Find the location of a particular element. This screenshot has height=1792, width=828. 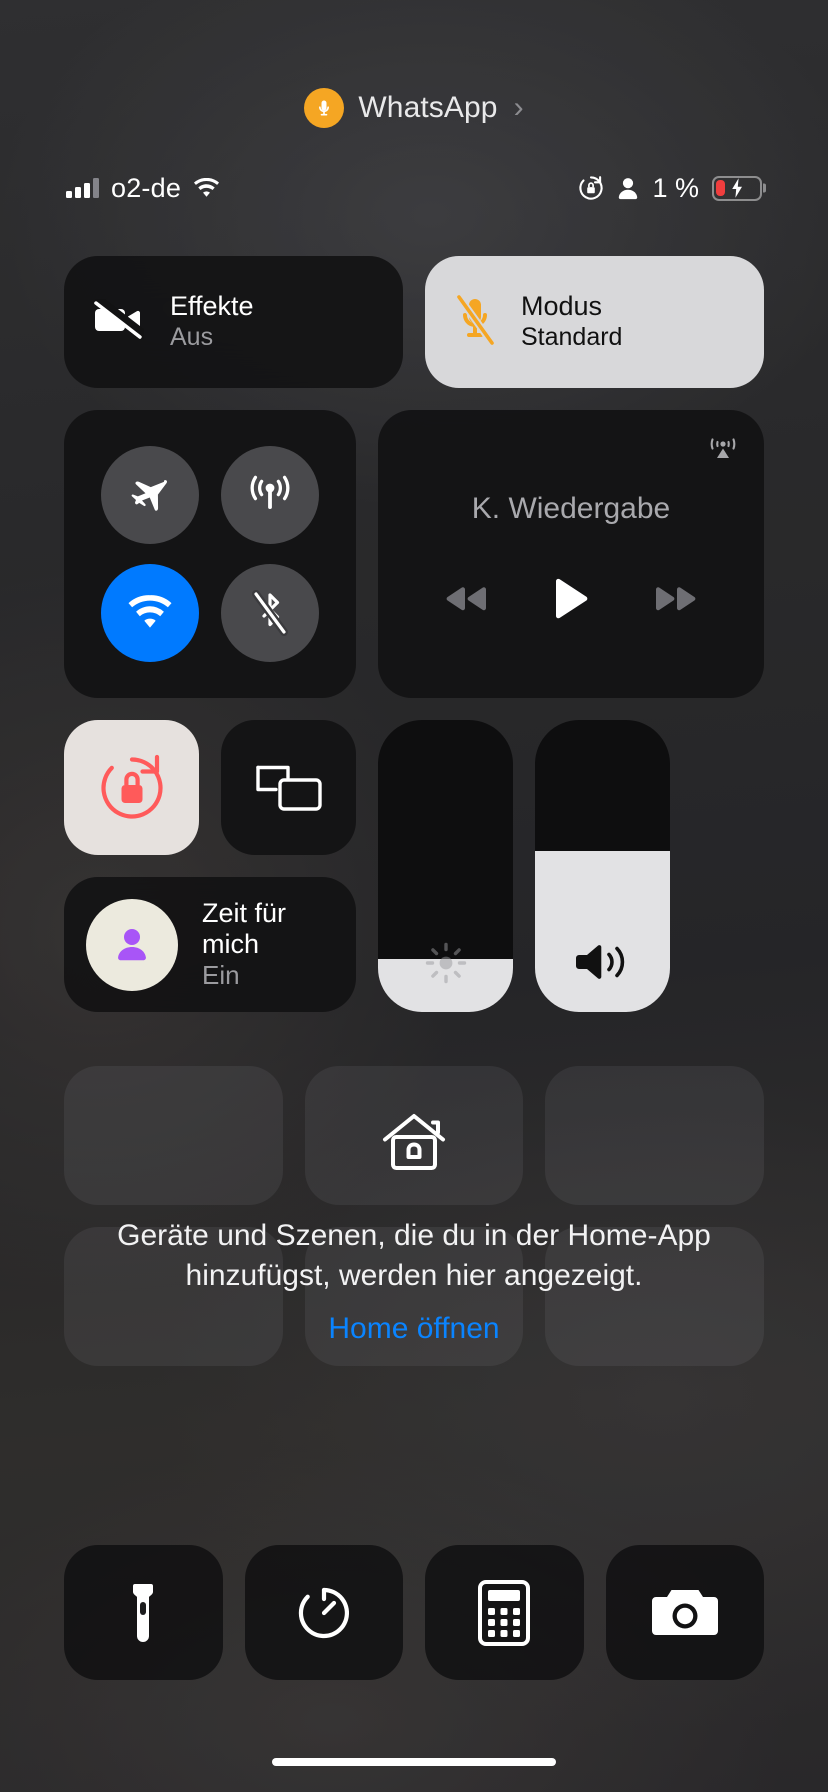

active-call-banner: WhatsApp › is located at coordinates (414, 108).